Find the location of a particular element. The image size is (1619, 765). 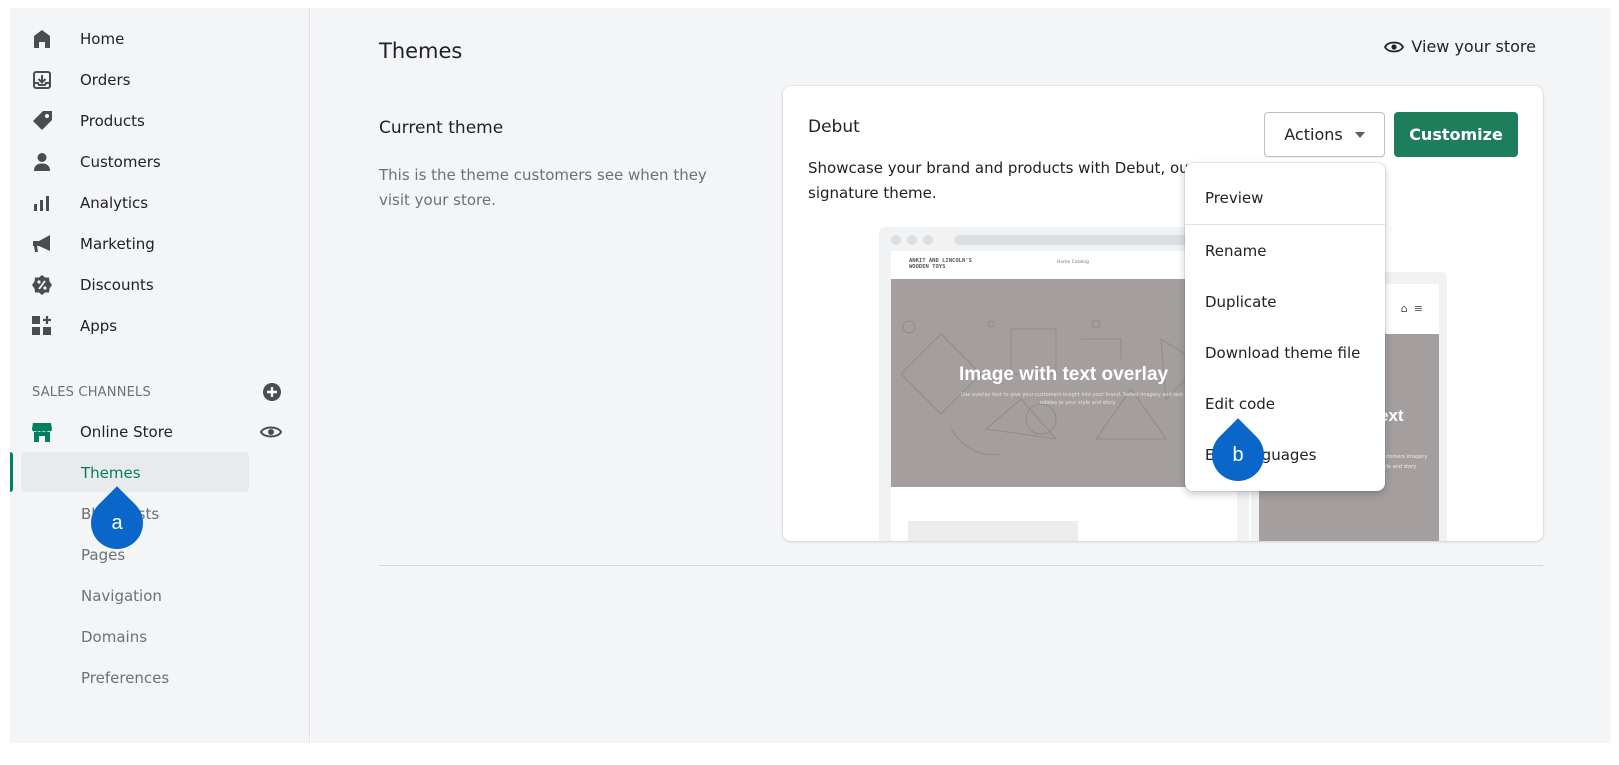

sidebar-item-products: Products is located at coordinates (145, 121).